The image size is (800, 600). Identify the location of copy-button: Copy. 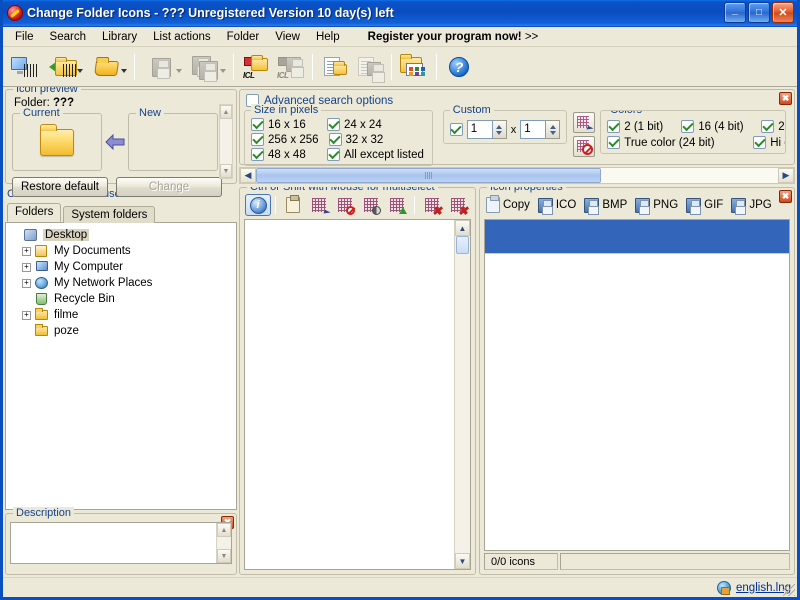
(508, 204).